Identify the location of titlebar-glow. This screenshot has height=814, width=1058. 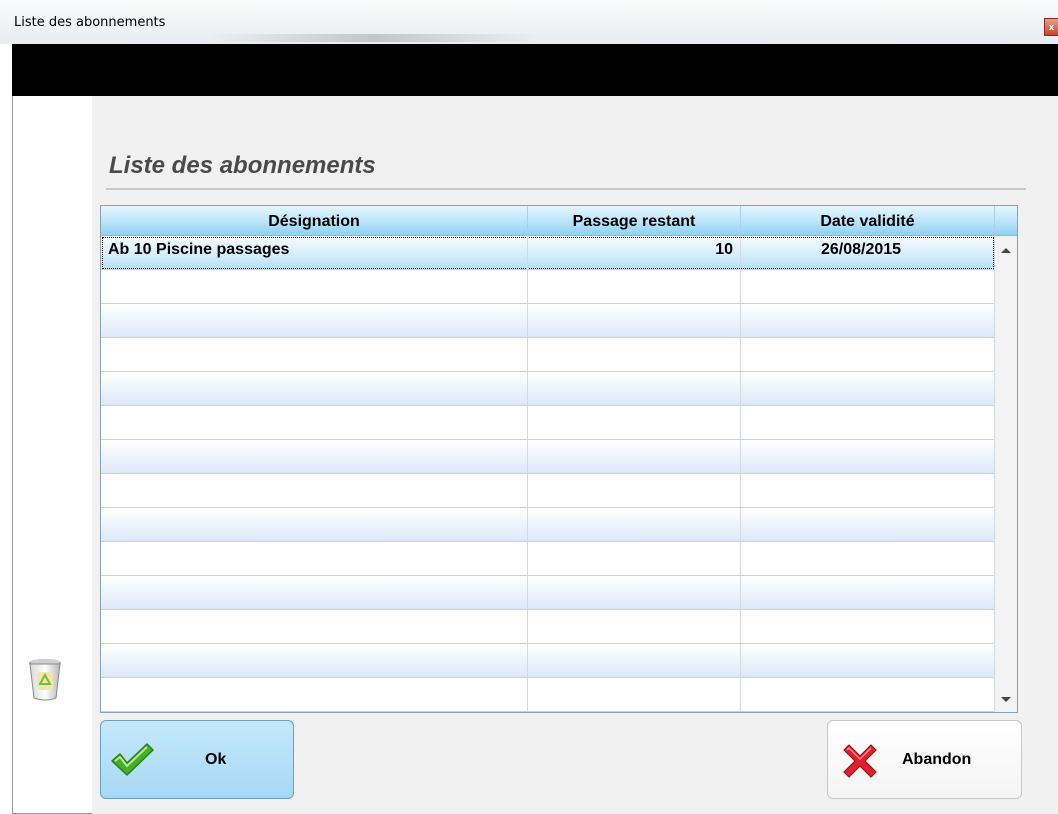
(375, 38).